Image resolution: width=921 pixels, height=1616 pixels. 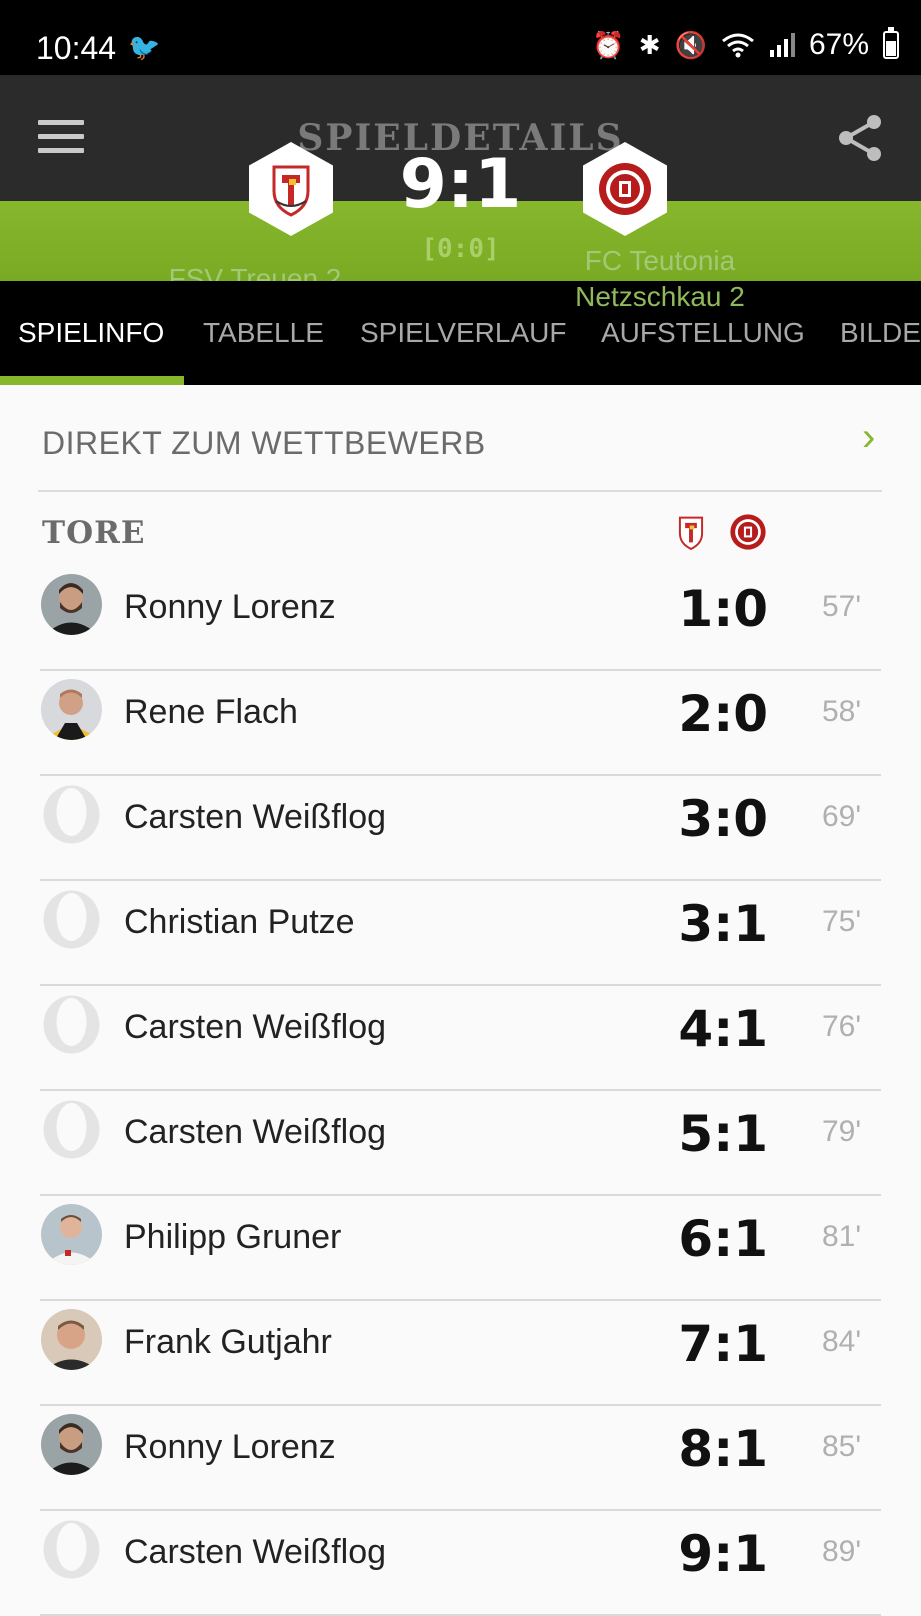 I want to click on goal-minute: 81', so click(x=842, y=1236).